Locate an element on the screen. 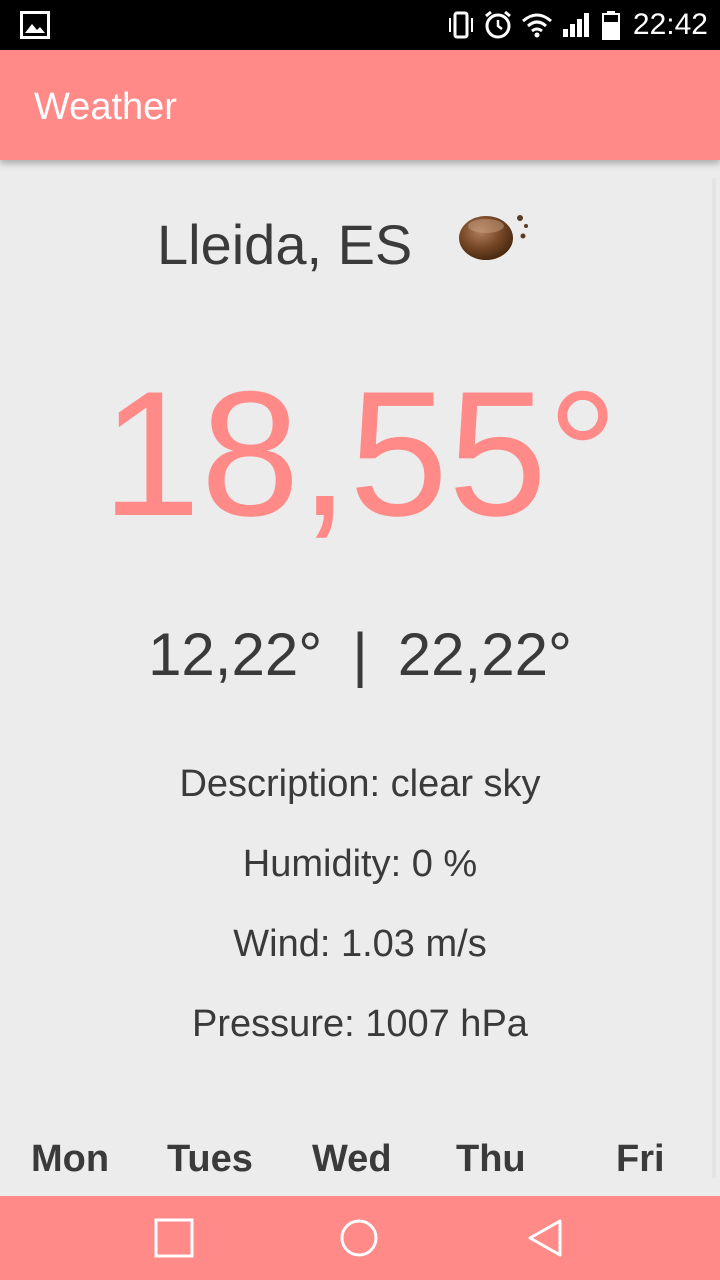 The height and width of the screenshot is (1280, 720). status-bar: 22:42 is located at coordinates (360, 25).